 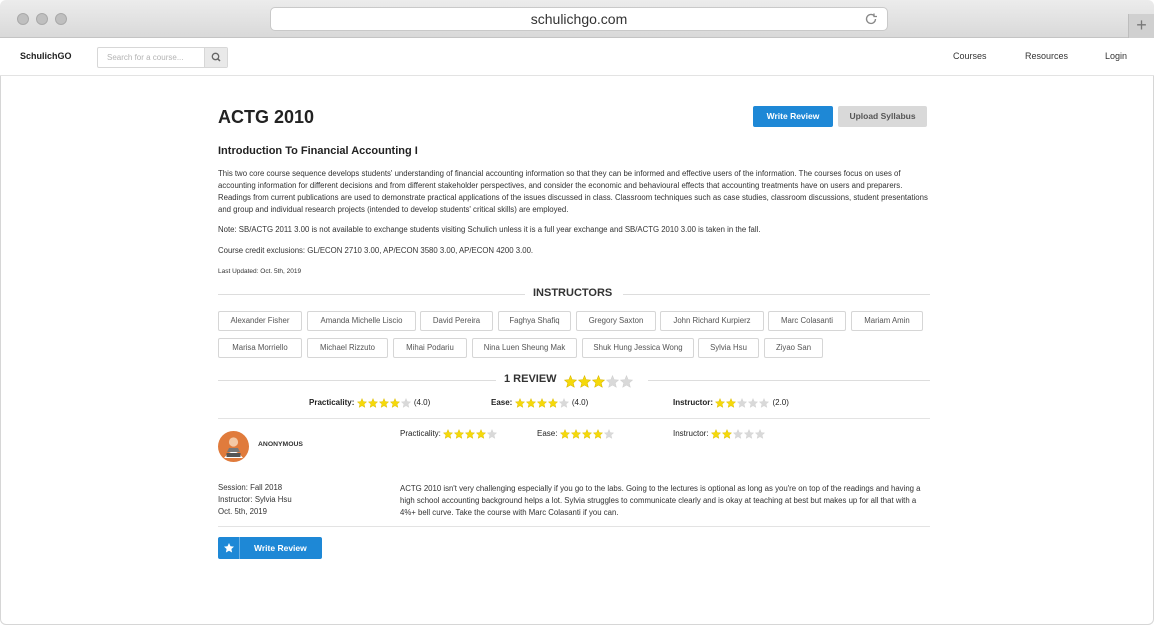 What do you see at coordinates (534, 321) in the screenshot?
I see `instructor-chip: Faghya Shafiq` at bounding box center [534, 321].